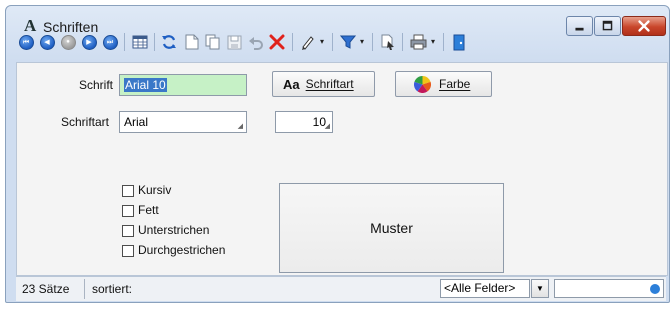 Image resolution: width=670 pixels, height=311 pixels. I want to click on unterstrichen-checkbox, so click(128, 231).